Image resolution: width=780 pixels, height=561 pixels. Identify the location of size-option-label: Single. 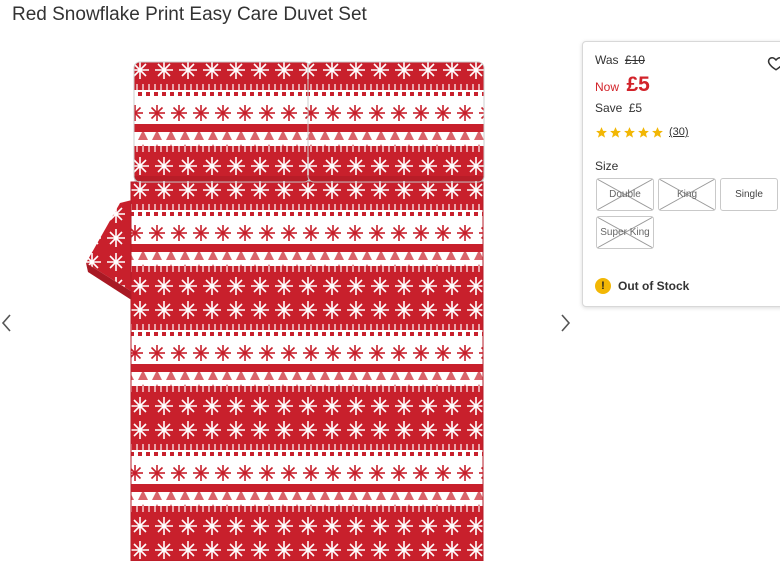
(749, 194).